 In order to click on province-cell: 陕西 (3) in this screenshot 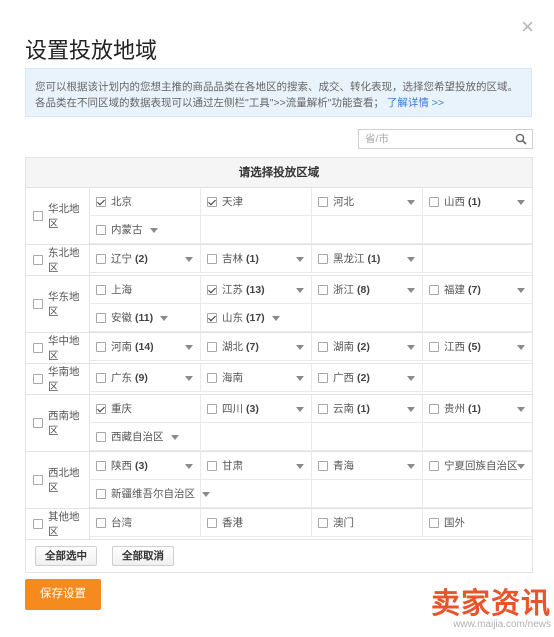, I will do `click(145, 466)`.